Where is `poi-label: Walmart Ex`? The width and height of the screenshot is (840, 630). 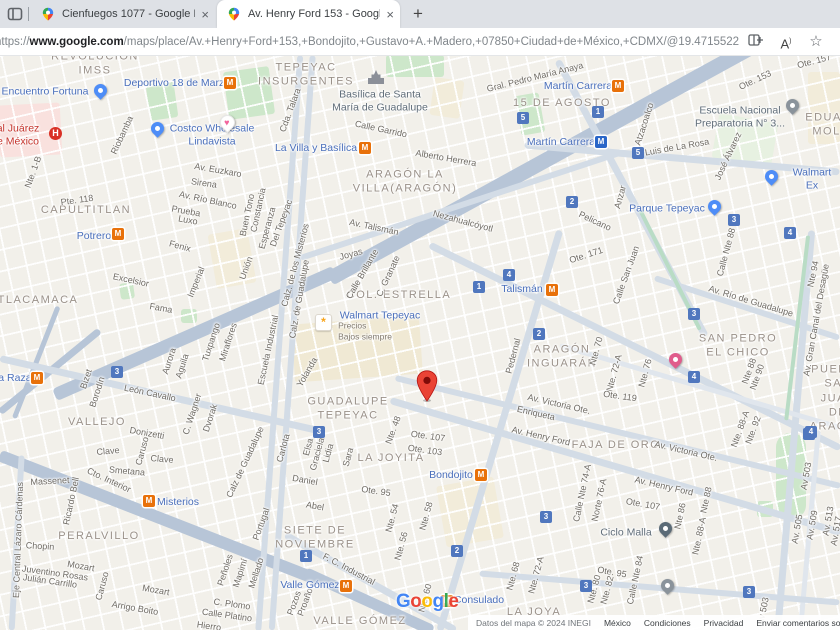
poi-label: Walmart Ex is located at coordinates (812, 178).